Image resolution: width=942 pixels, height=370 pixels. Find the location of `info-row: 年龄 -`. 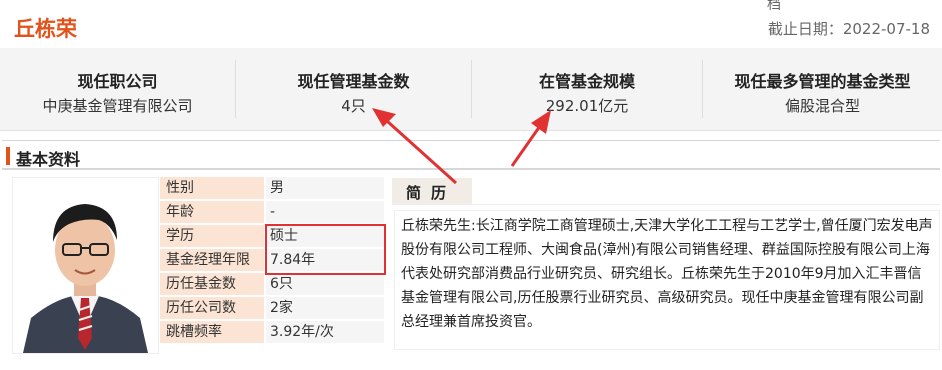

info-row: 年龄 - is located at coordinates (272, 212).